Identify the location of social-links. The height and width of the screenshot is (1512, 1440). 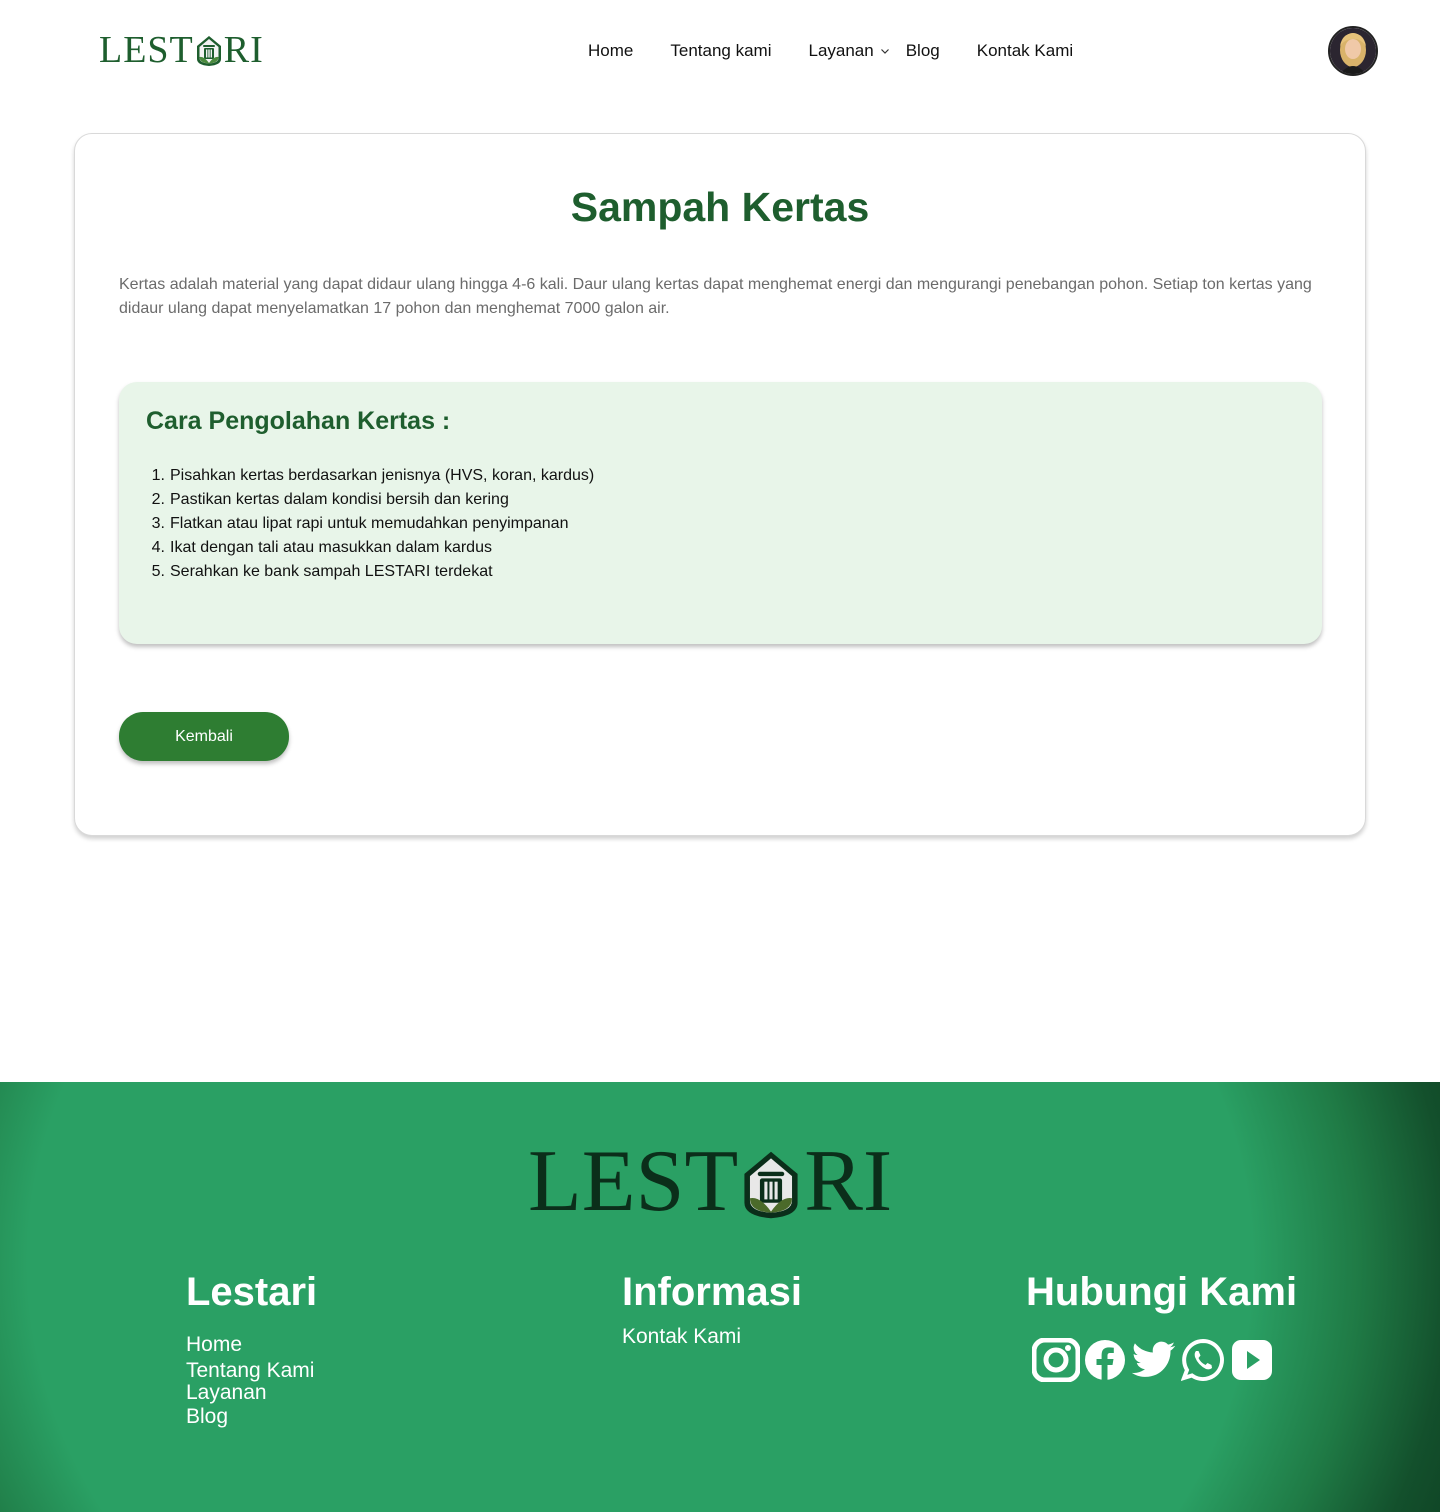
(1154, 1360).